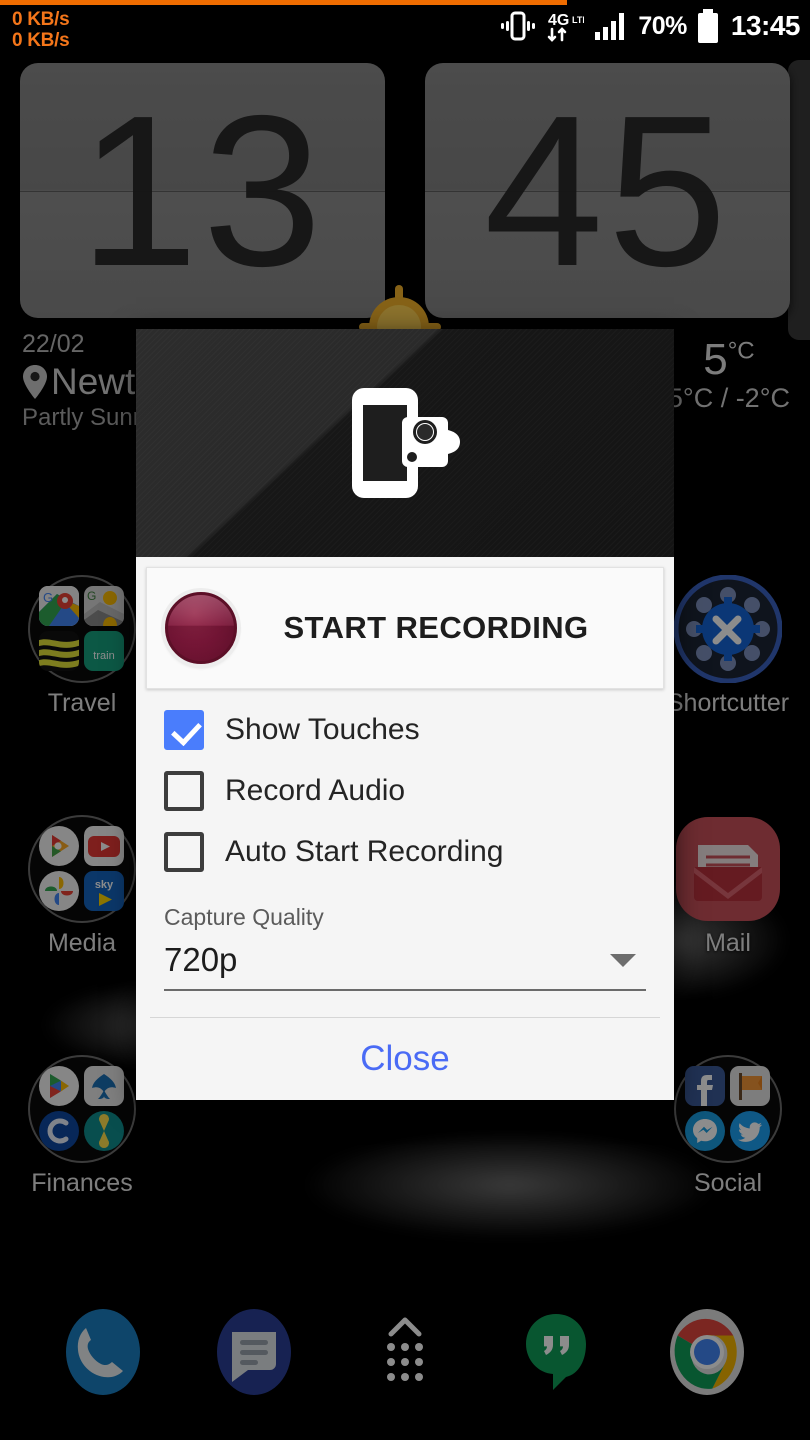 The width and height of the screenshot is (810, 1440). Describe the element at coordinates (201, 959) in the screenshot. I see `capture-quality-value: 720p` at that location.